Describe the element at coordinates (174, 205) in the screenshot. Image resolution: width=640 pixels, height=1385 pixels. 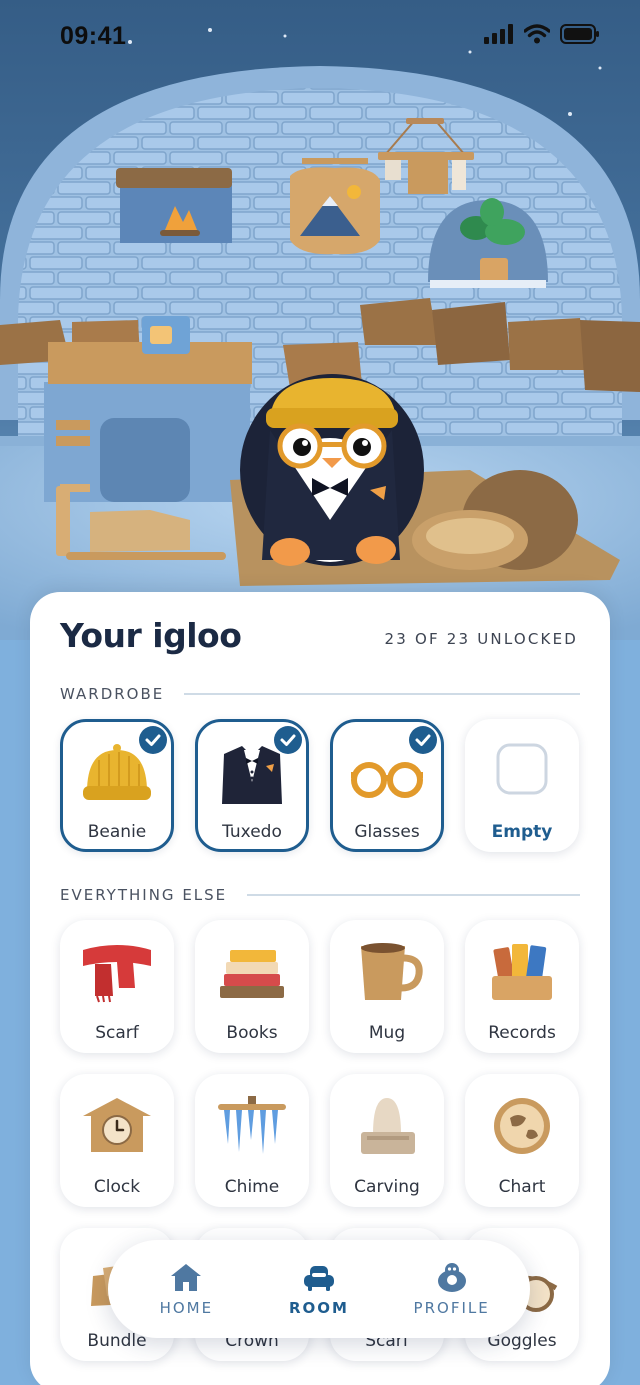
I see `fireplace-decor` at that location.